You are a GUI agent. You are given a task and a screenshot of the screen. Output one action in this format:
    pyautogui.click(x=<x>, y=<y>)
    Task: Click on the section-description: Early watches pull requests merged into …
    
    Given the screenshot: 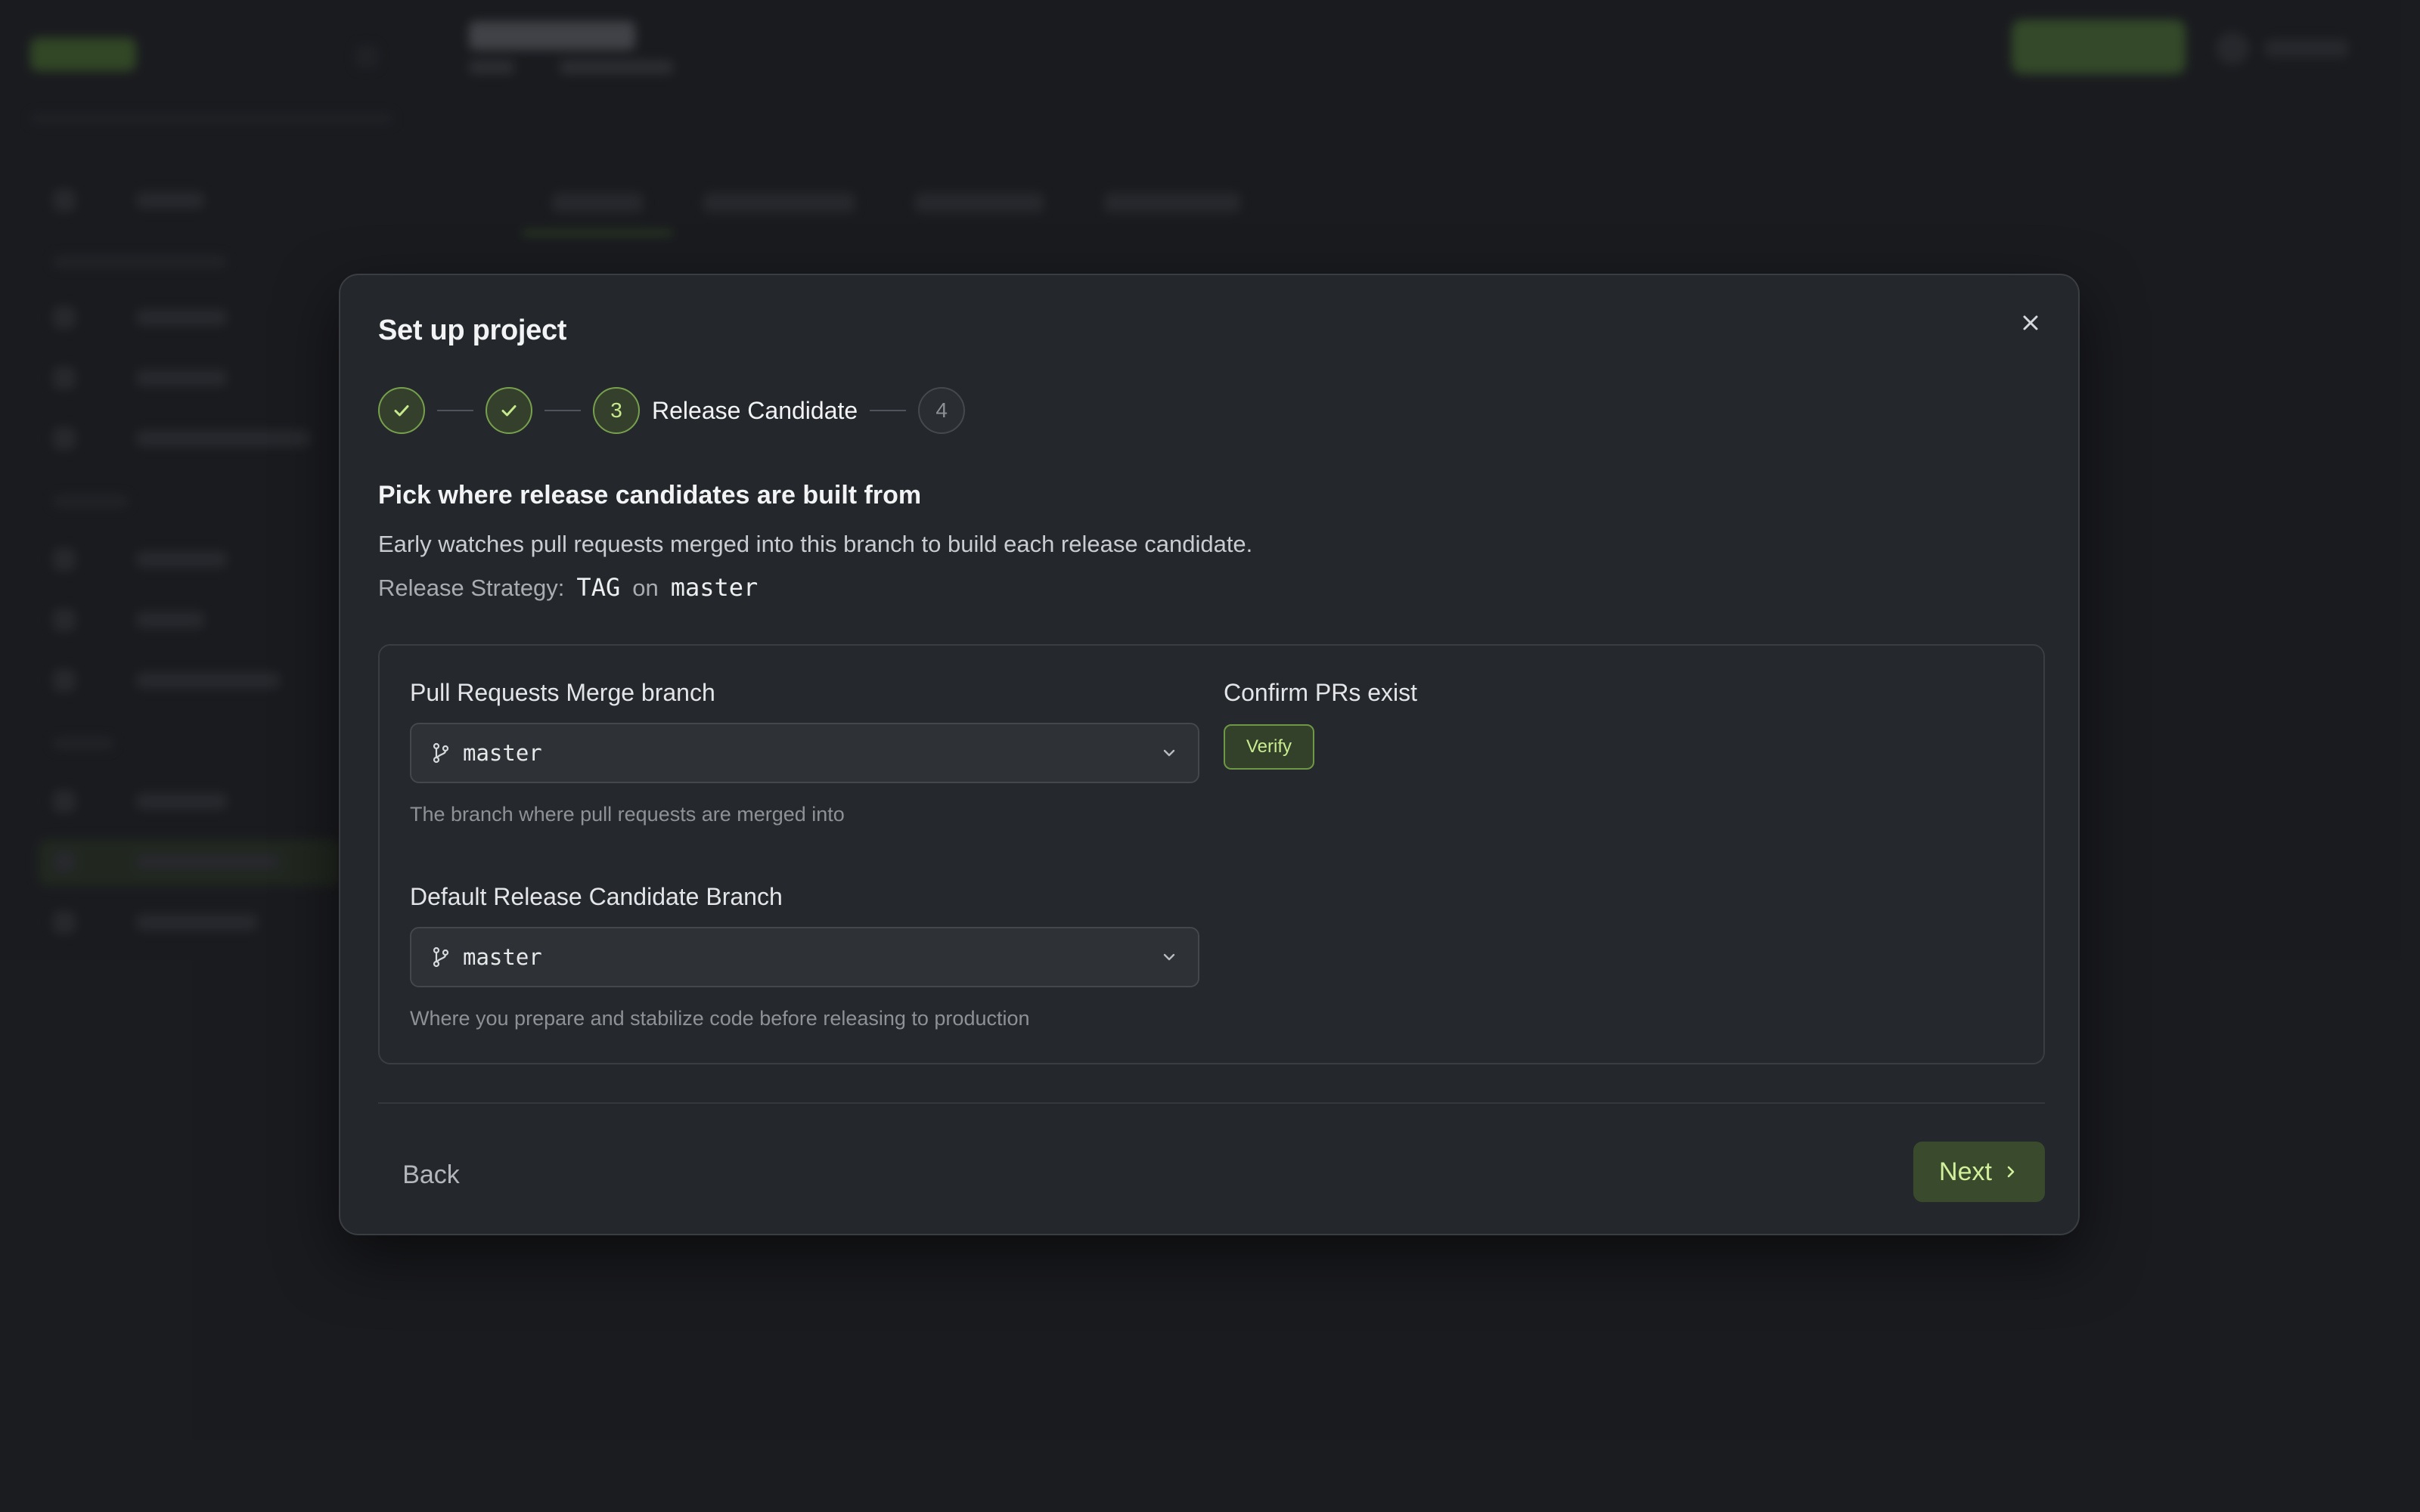 What is the action you would take?
    pyautogui.click(x=815, y=544)
    